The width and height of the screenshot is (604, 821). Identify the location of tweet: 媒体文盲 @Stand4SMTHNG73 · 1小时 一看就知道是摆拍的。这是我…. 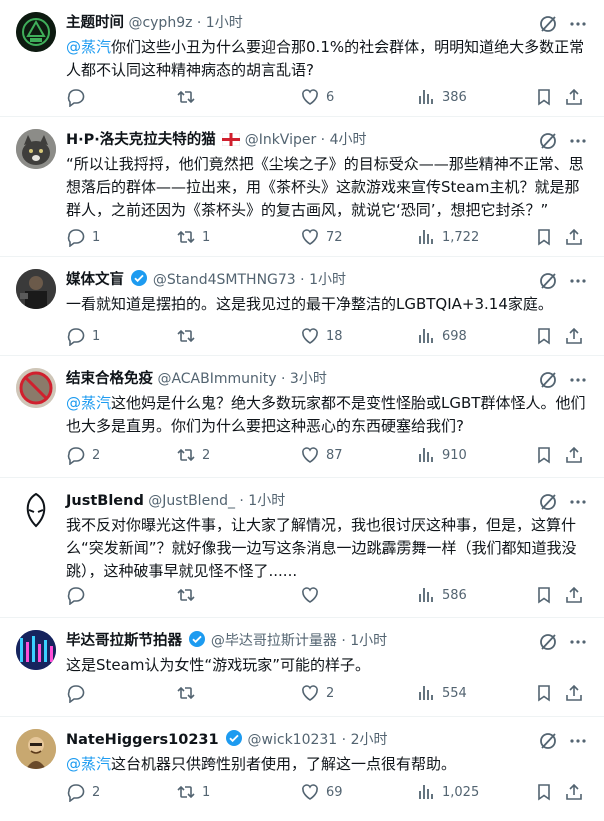
(302, 306).